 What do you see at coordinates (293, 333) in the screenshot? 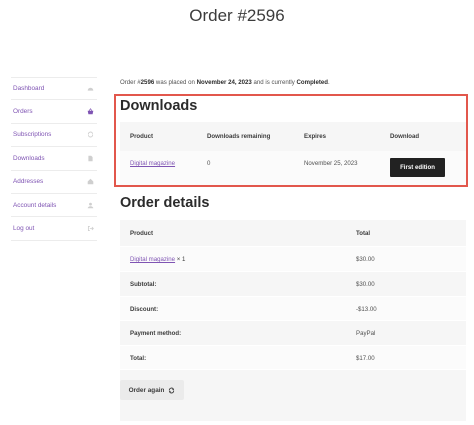
I see `table-row: Payment method: PayPal` at bounding box center [293, 333].